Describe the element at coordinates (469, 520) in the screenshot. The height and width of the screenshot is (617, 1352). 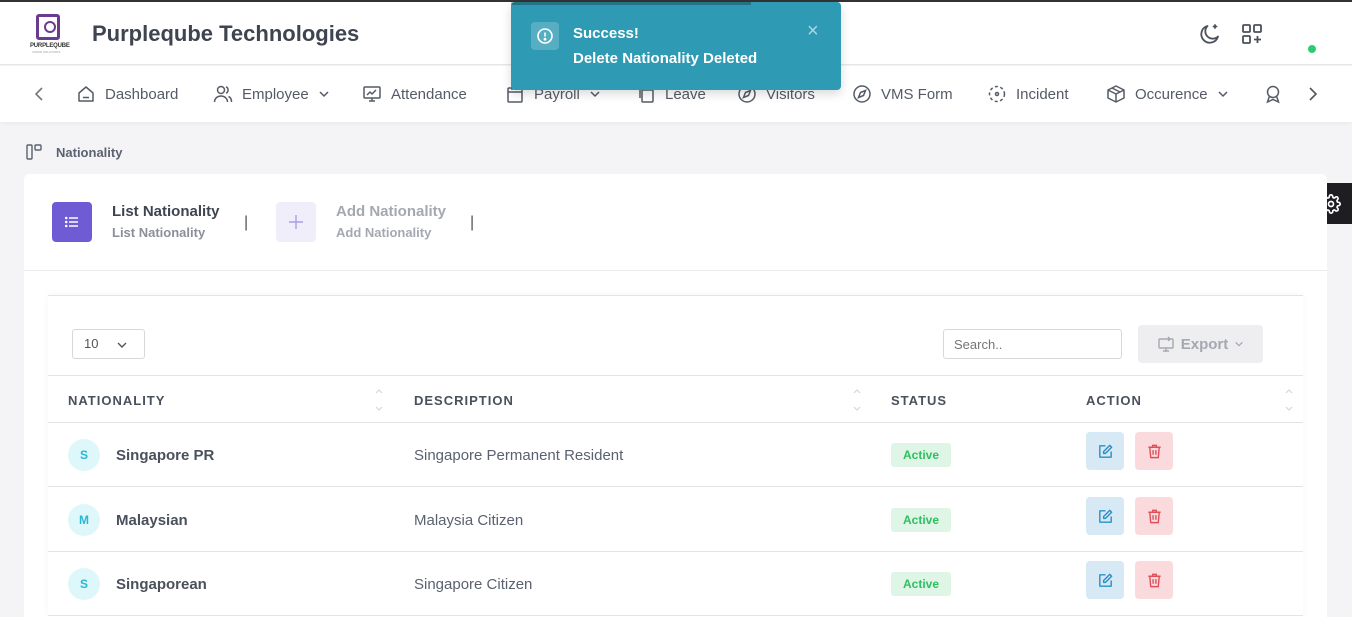
I see `nationality-description: Malaysia Citizen` at that location.